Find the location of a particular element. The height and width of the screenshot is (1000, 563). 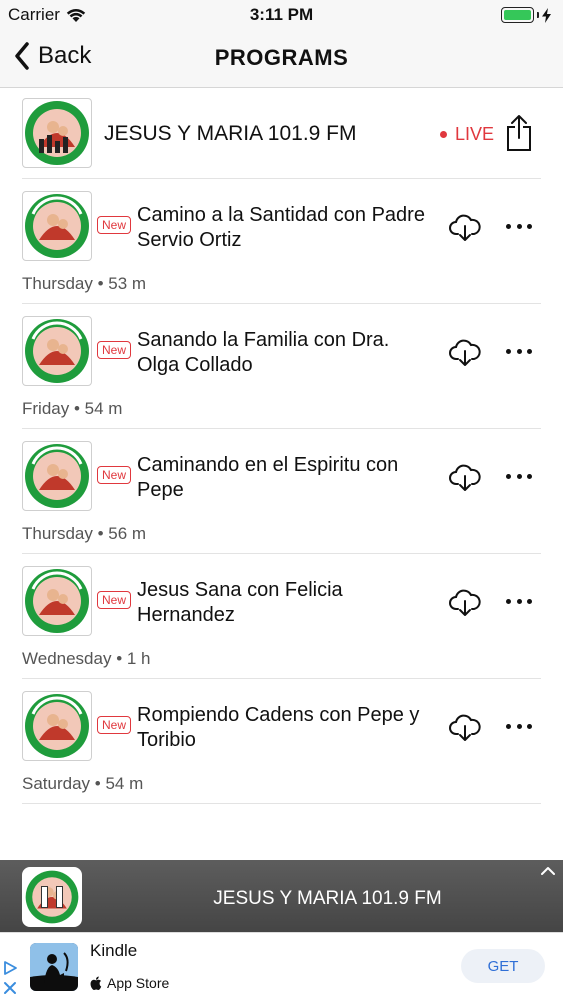

live-station-row: JESUS Y MARIA 101.9 FM LIVE is located at coordinates (281, 133).